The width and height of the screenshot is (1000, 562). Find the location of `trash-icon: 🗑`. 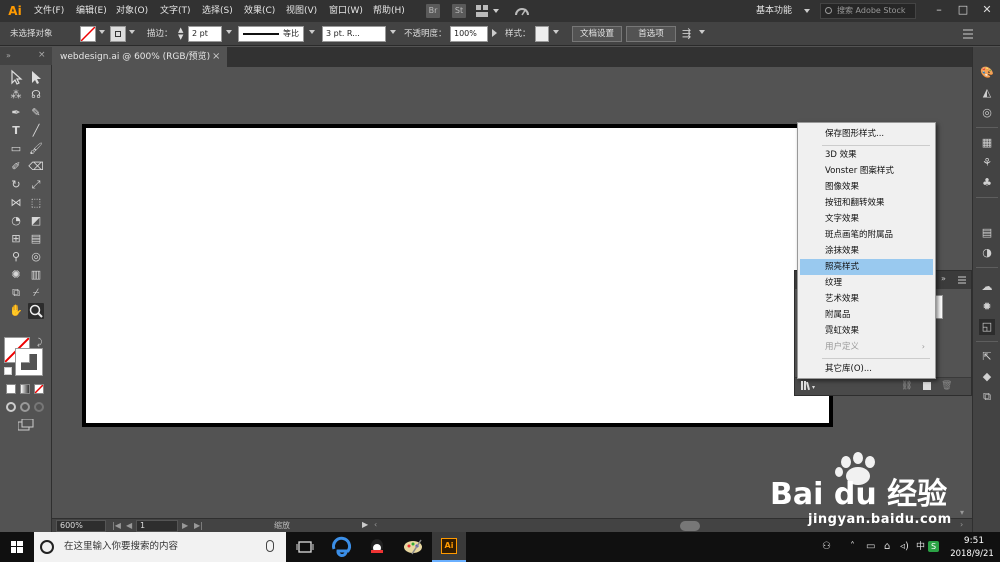

trash-icon: 🗑 is located at coordinates (946, 386).